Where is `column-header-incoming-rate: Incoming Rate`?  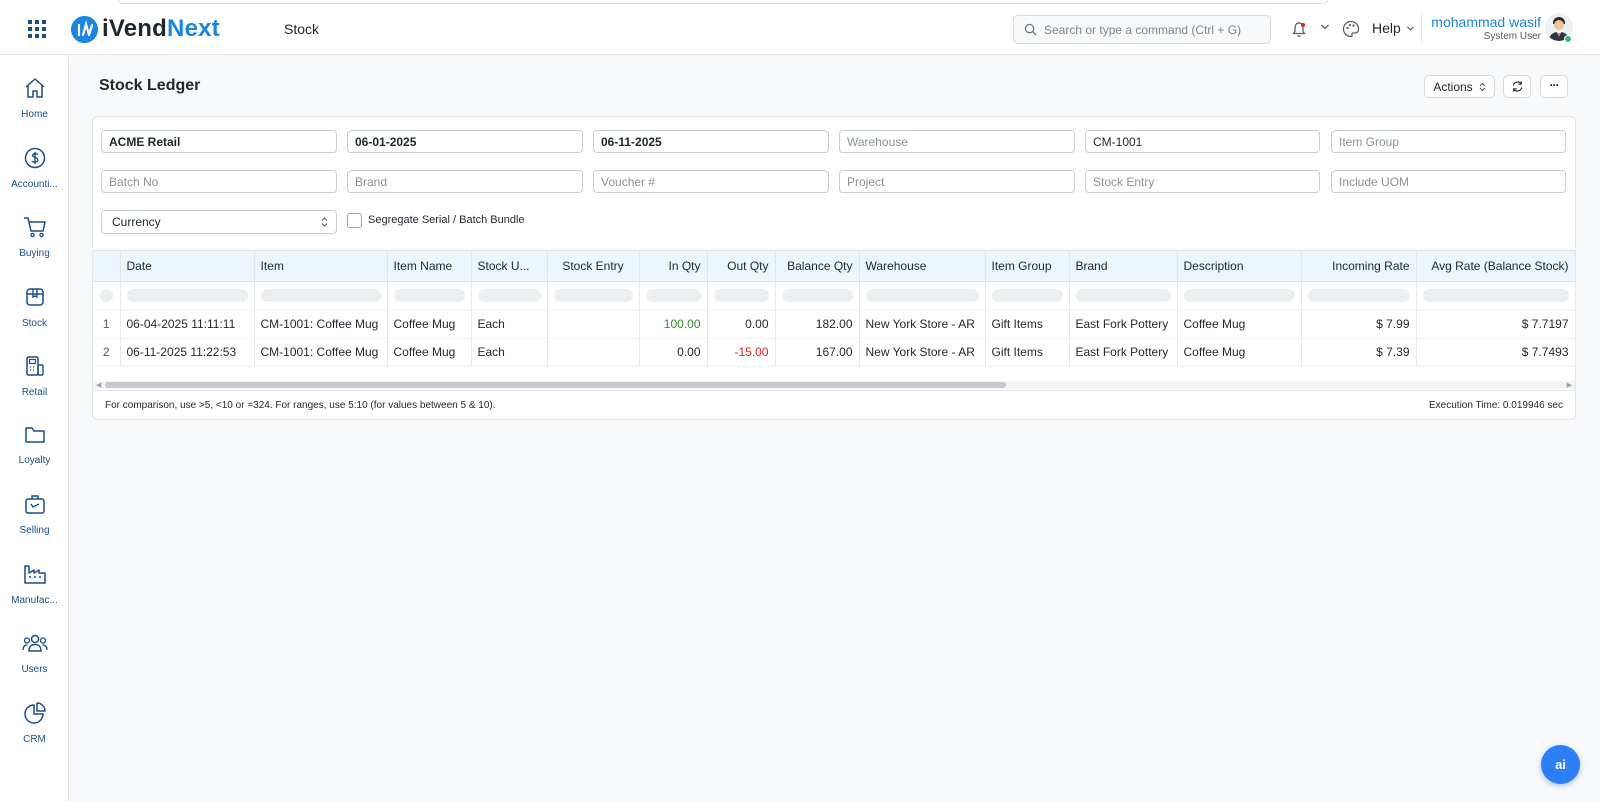 column-header-incoming-rate: Incoming Rate is located at coordinates (1359, 266).